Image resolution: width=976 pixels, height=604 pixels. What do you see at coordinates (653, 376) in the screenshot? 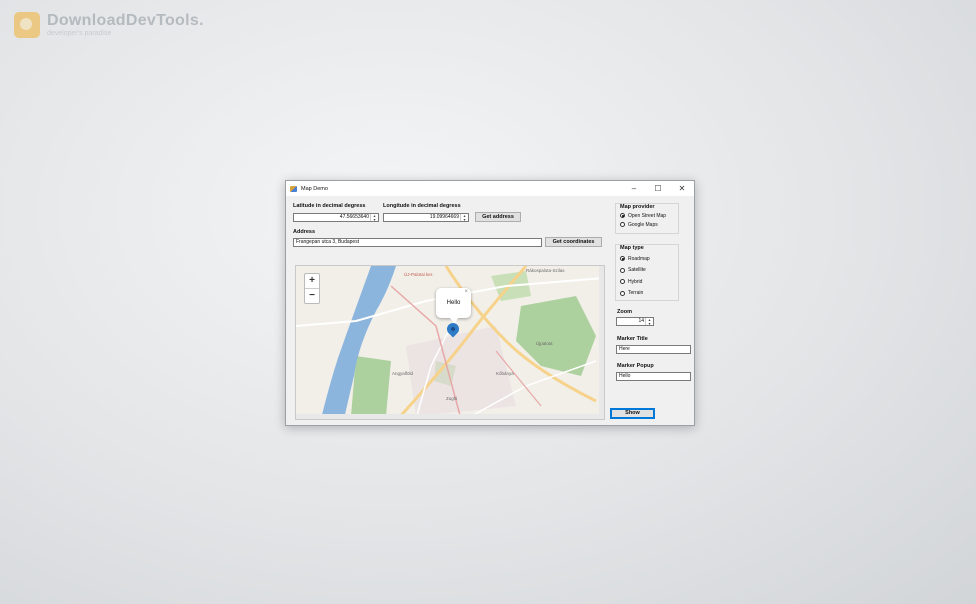
I see `marker-popup-input: Hello` at bounding box center [653, 376].